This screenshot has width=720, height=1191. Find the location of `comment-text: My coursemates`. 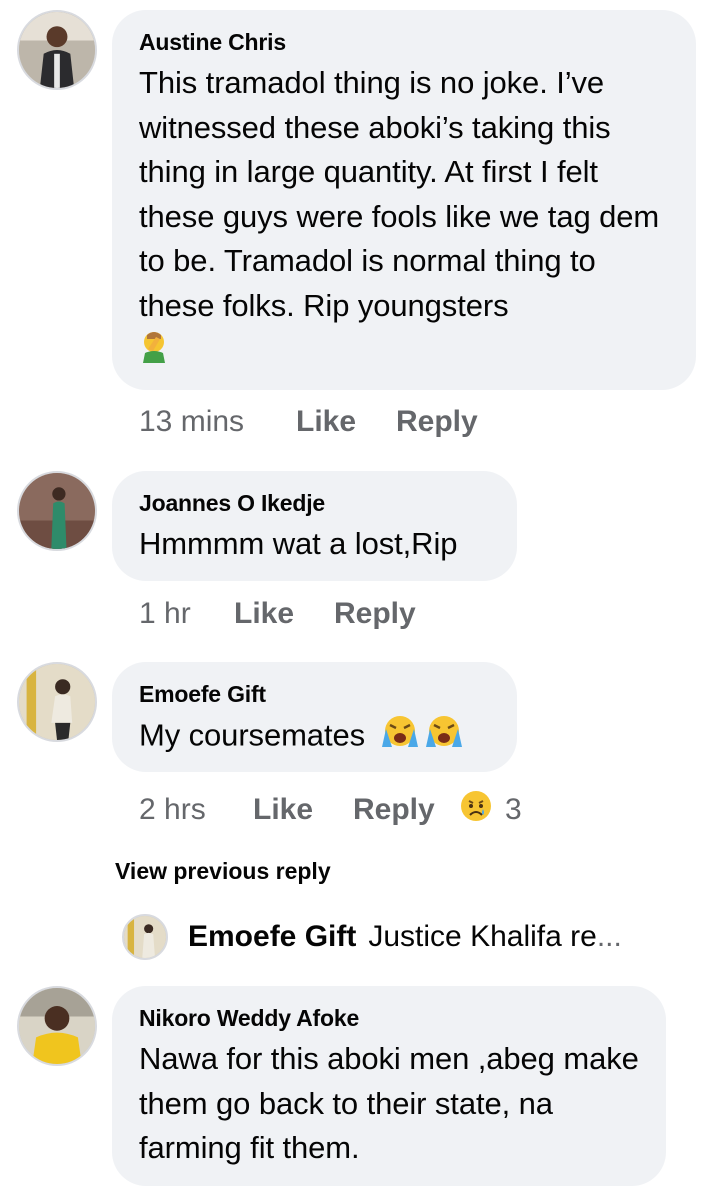

comment-text: My coursemates is located at coordinates (315, 737).